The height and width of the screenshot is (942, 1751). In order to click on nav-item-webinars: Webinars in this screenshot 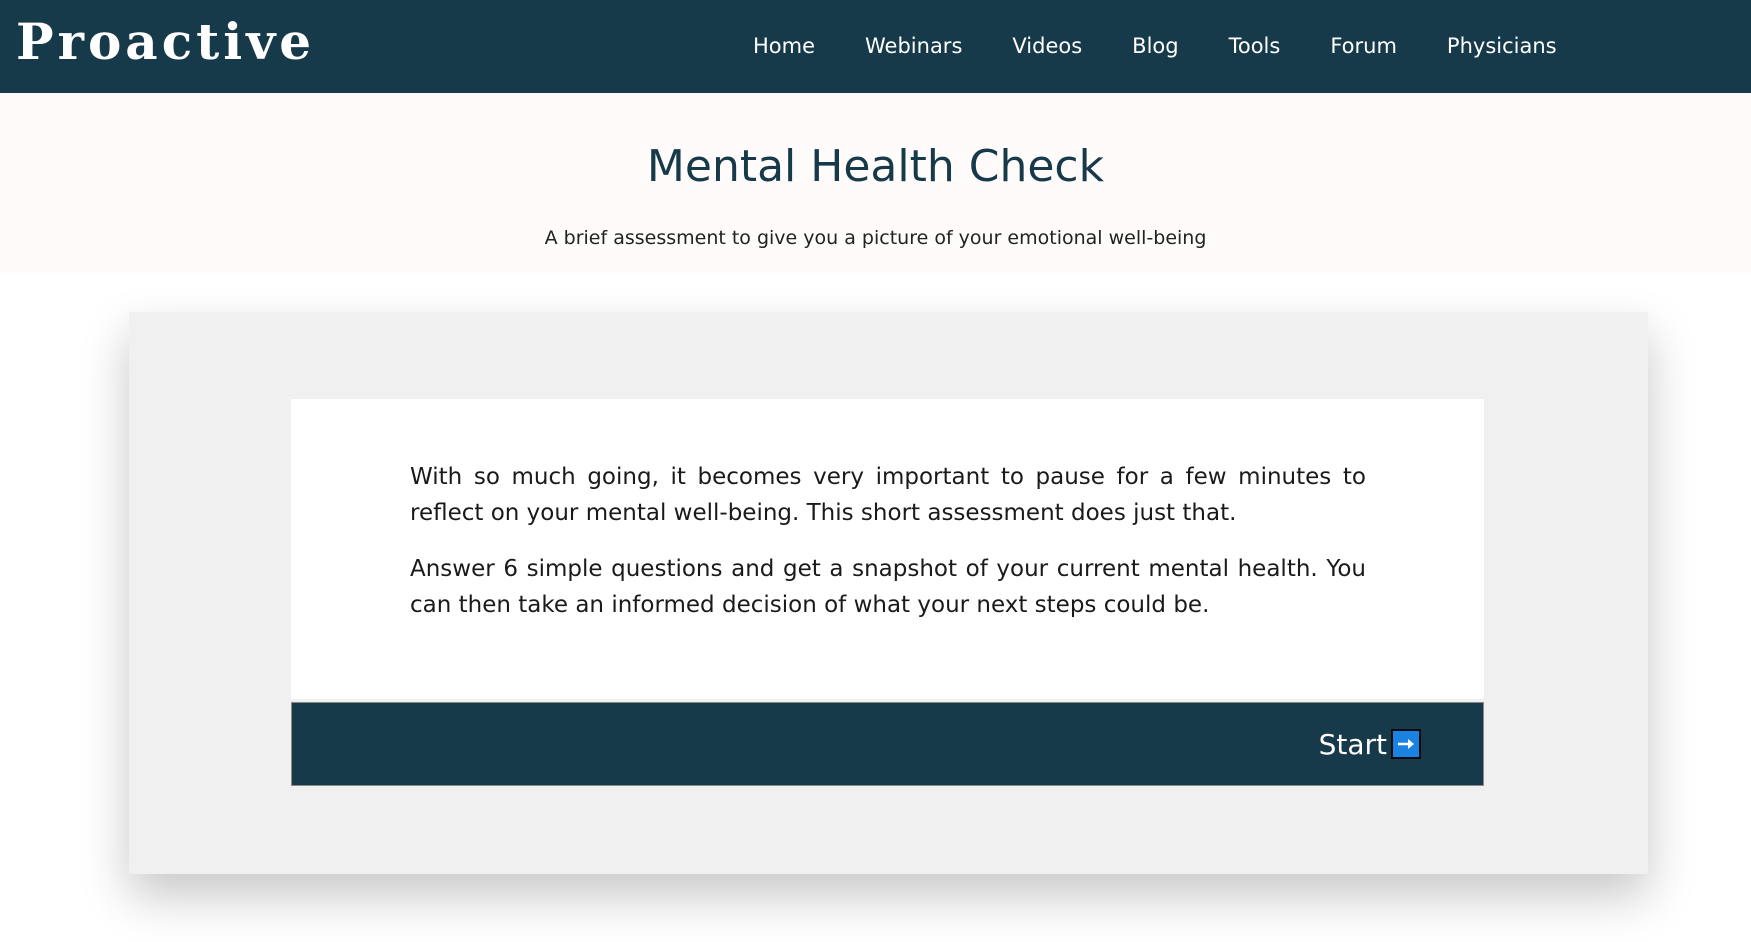, I will do `click(913, 46)`.